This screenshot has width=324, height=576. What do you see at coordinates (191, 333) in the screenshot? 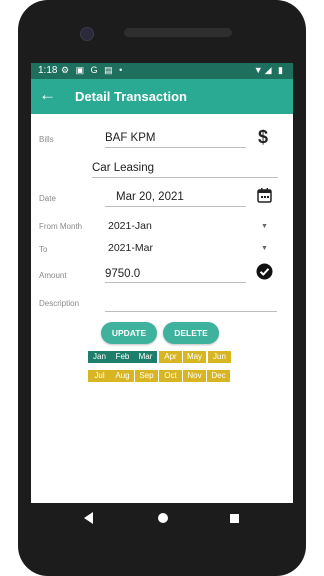
I see `delete-button: DELETE` at bounding box center [191, 333].